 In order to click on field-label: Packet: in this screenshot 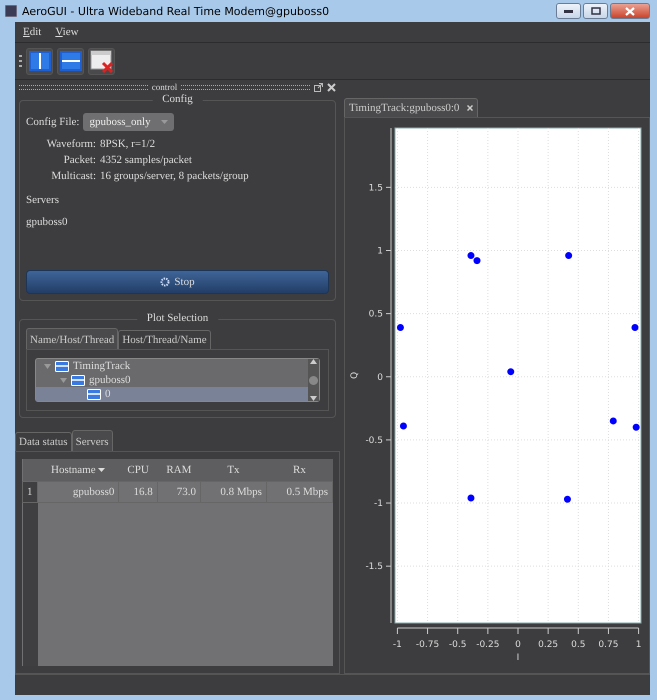, I will do `click(79, 160)`.